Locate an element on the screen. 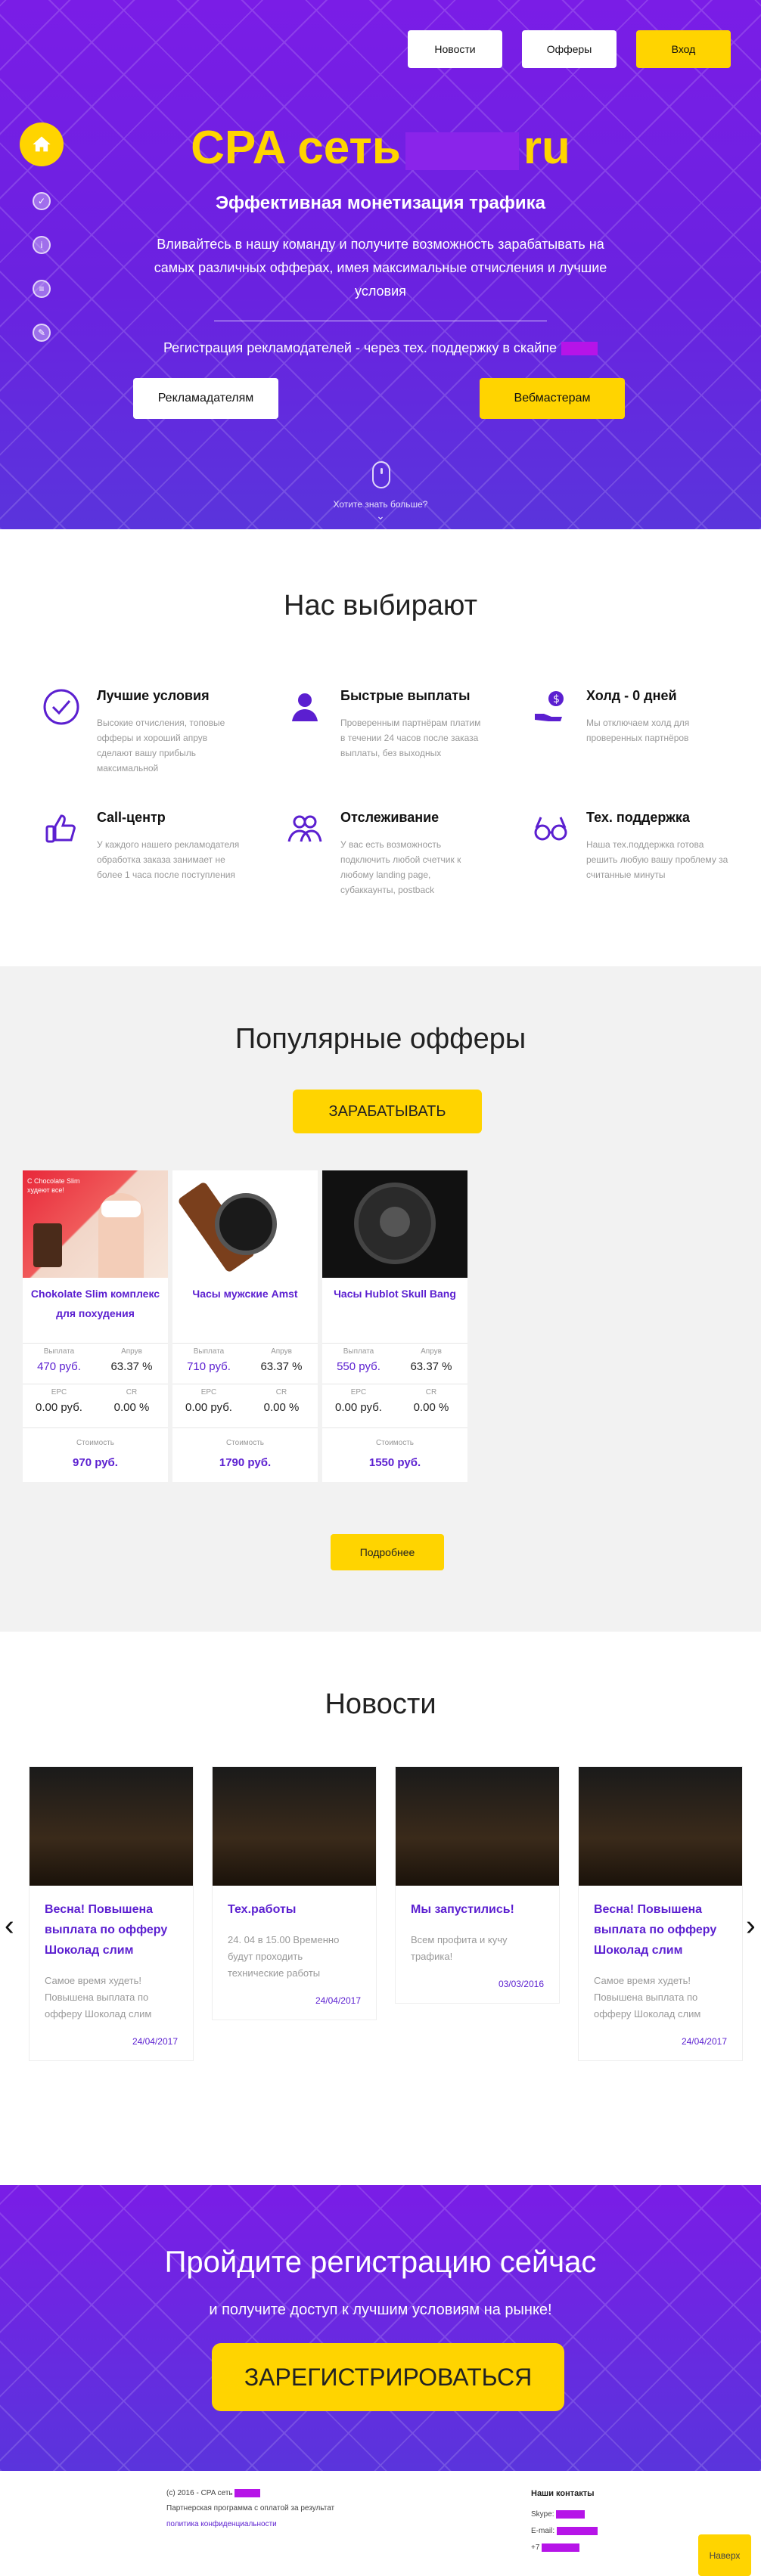  feature-title: Call-центр is located at coordinates (131, 818).